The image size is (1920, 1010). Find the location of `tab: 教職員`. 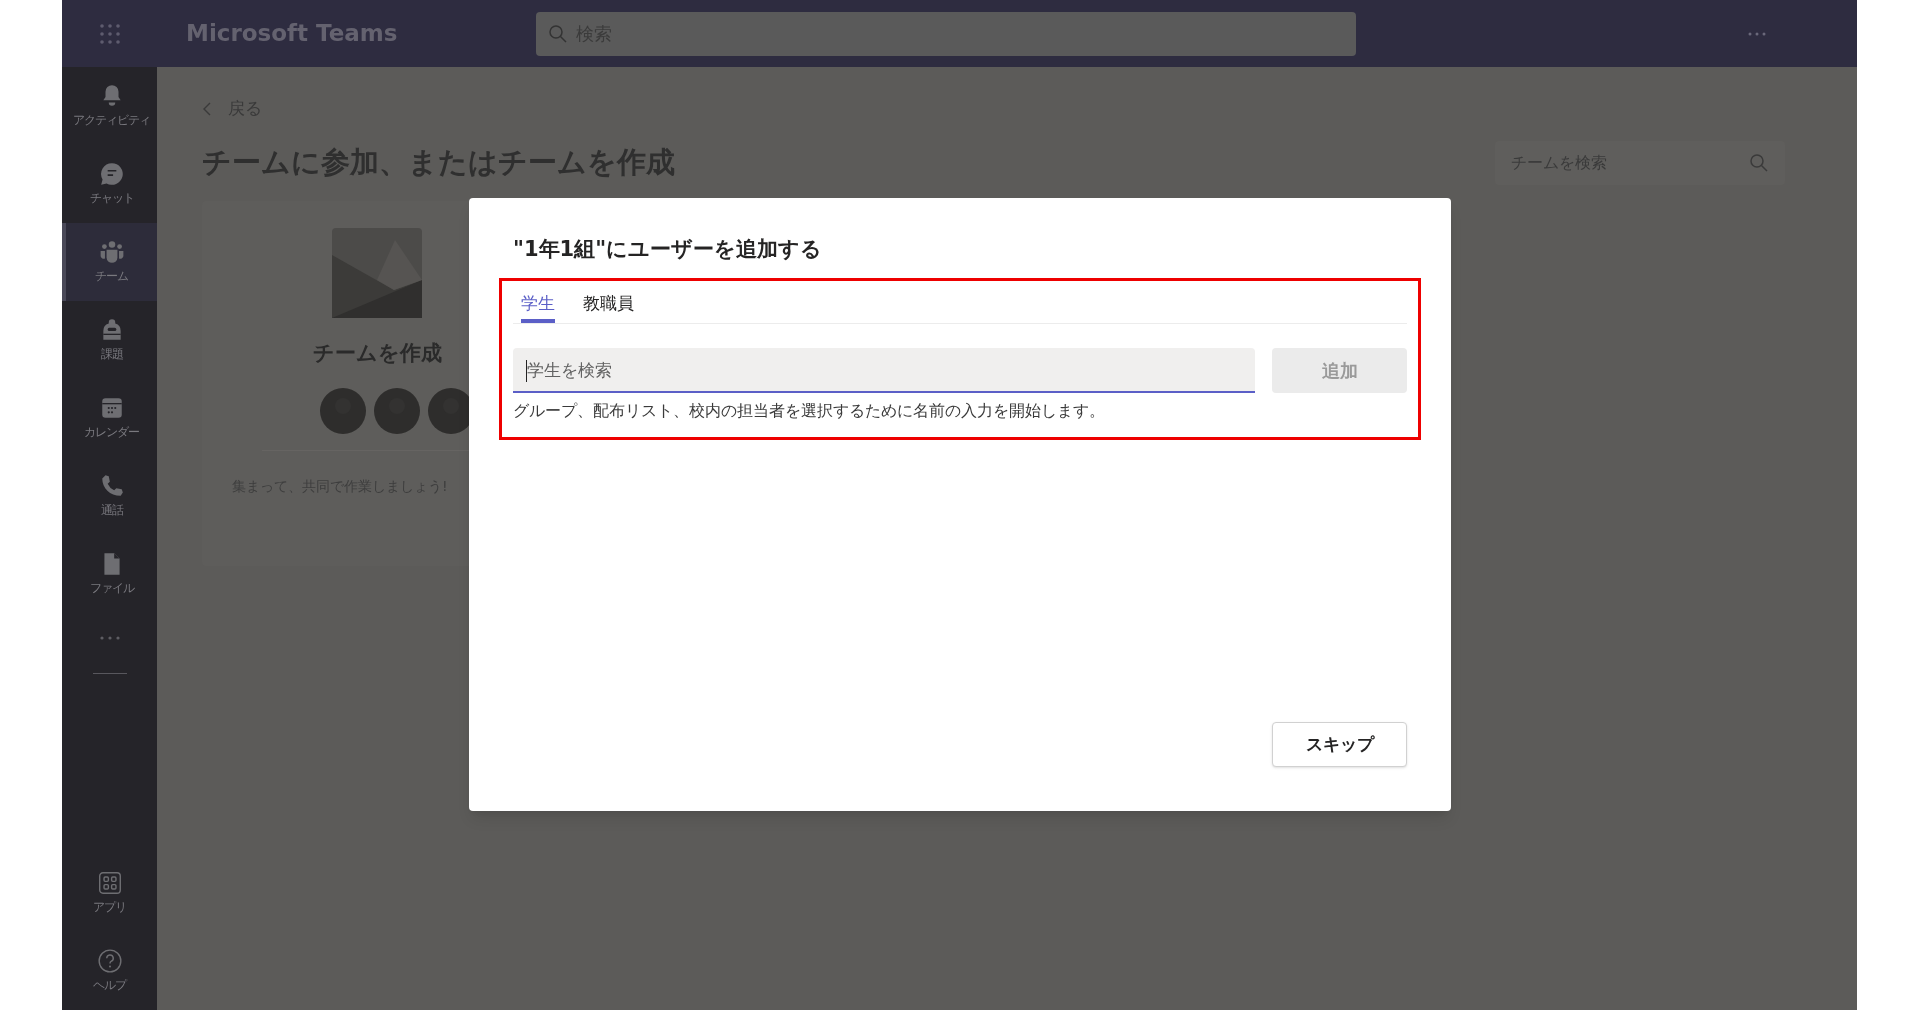

tab: 教職員 is located at coordinates (608, 304).